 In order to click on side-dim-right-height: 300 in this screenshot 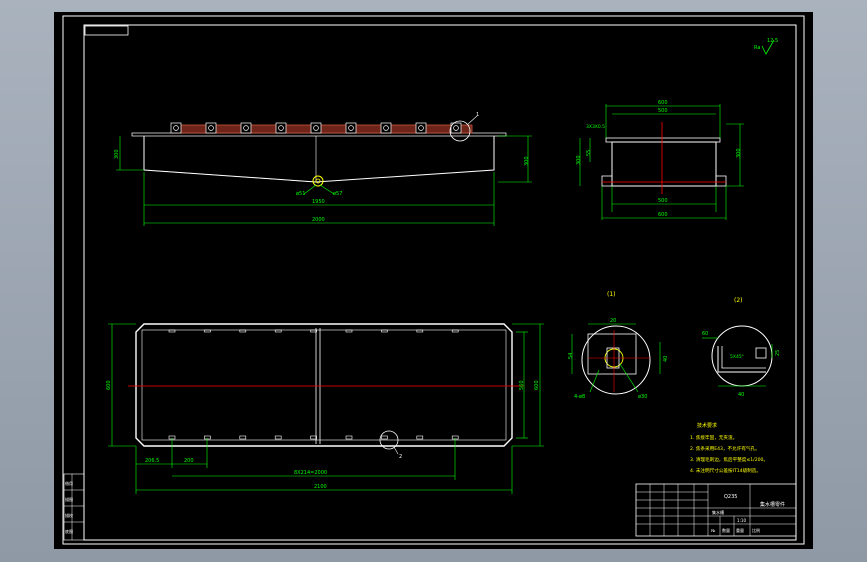, I will do `click(739, 153)`.